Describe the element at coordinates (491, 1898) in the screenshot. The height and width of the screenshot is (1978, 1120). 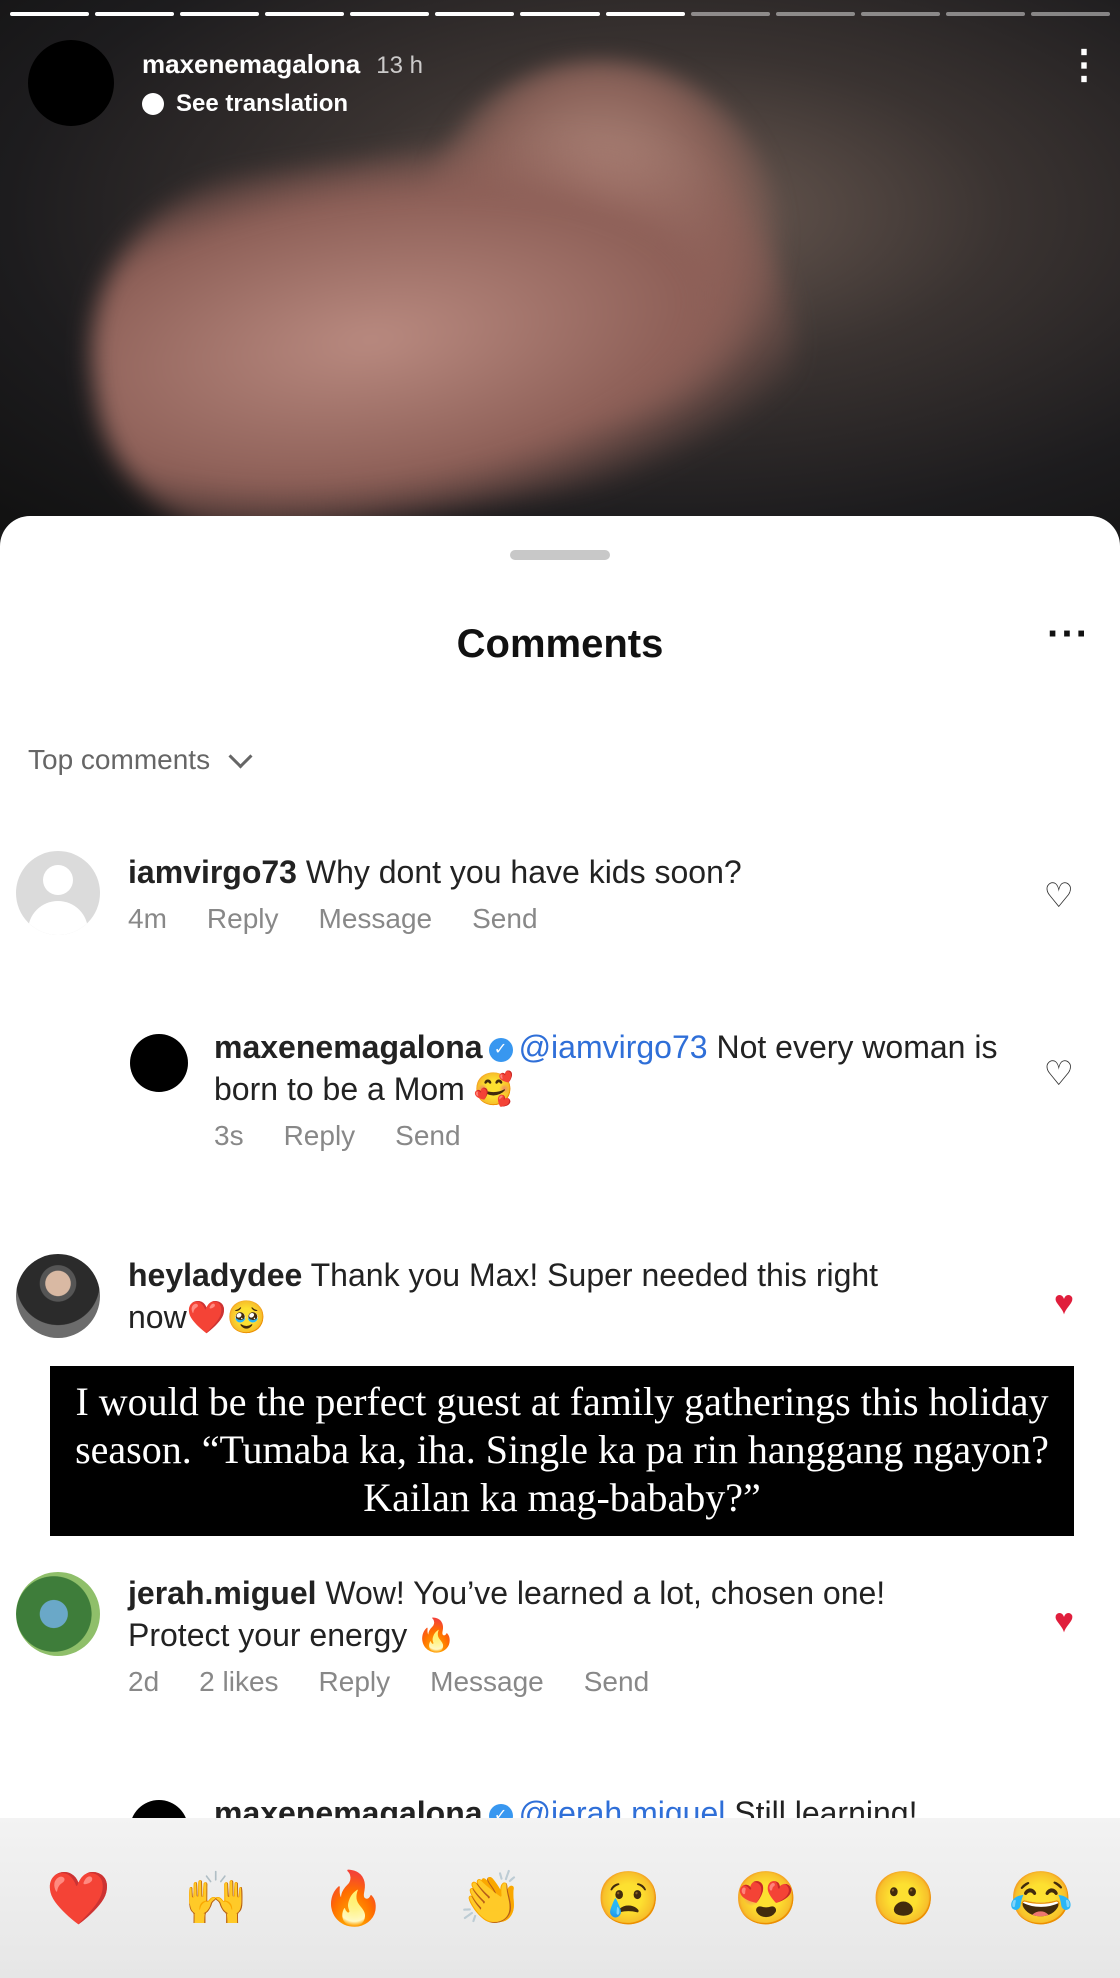
I see `emoji-clapping: 👏` at that location.